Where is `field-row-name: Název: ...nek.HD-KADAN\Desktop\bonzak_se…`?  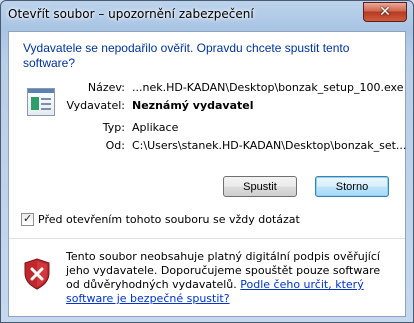 field-row-name: Název: ...nek.HD-KADAN\Desktop\bonzak_se… is located at coordinates (207, 88).